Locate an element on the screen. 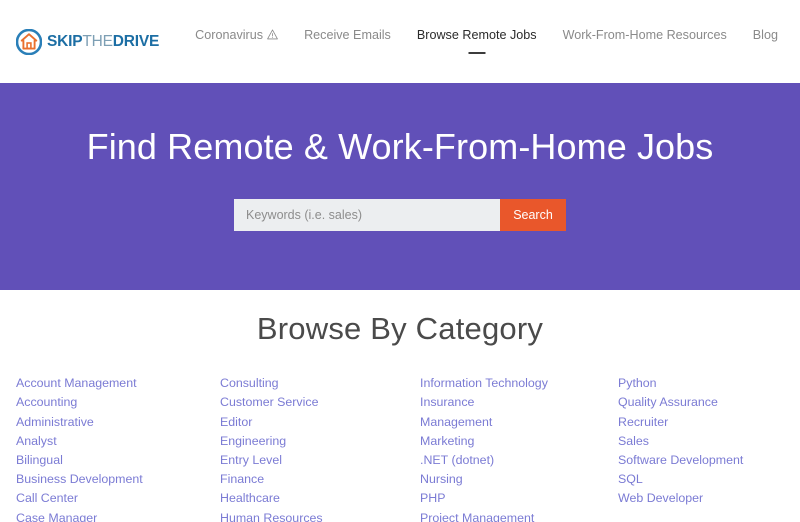  category-link: Bilingual is located at coordinates (118, 460).